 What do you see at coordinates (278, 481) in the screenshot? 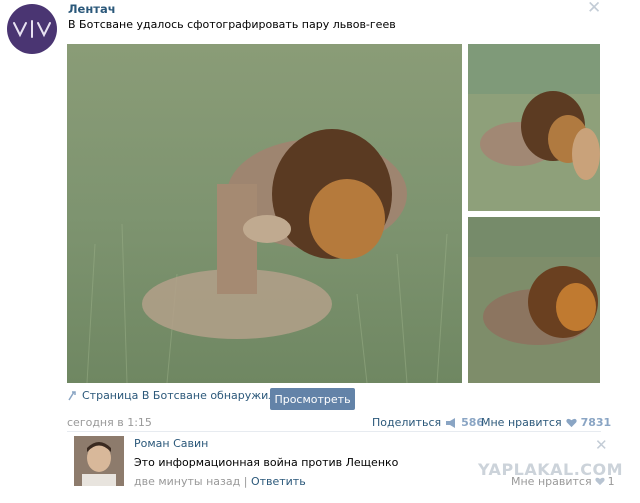
I see `reply-link: Ответить` at bounding box center [278, 481].